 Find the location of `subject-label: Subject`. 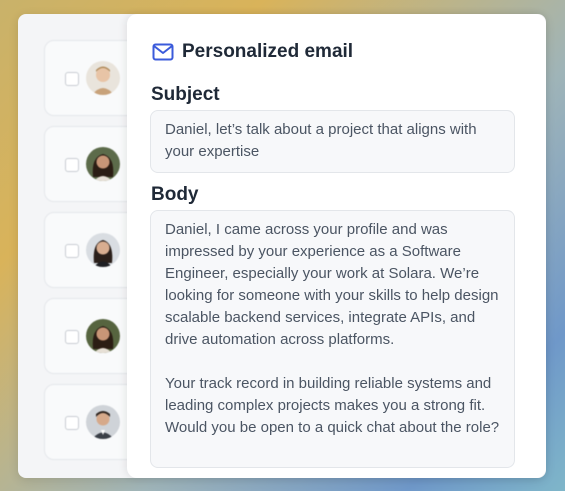

subject-label: Subject is located at coordinates (185, 94).